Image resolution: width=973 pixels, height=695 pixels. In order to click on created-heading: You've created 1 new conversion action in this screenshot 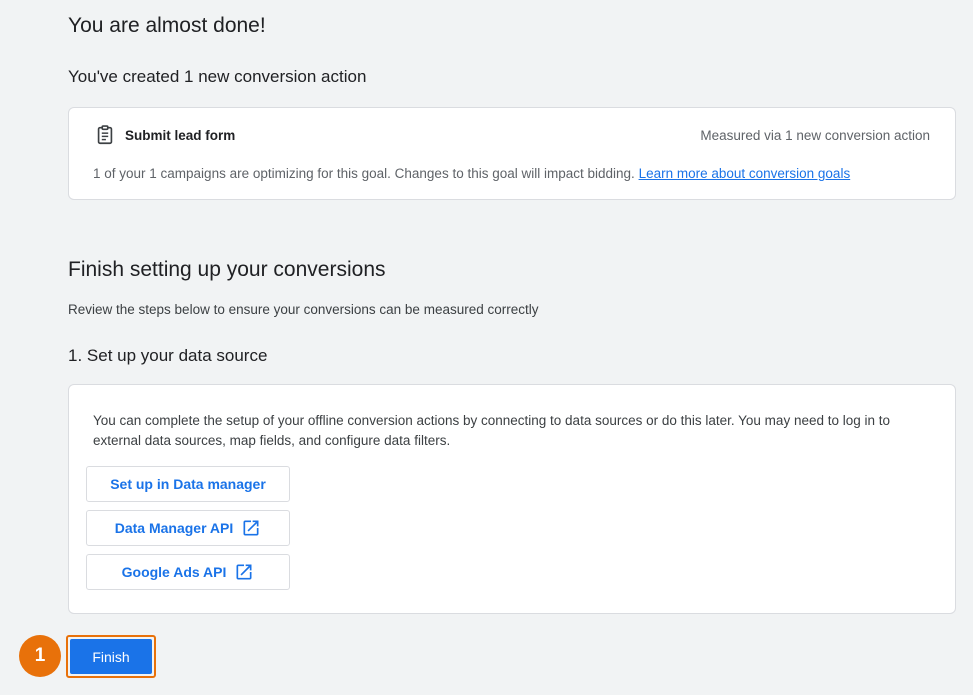, I will do `click(217, 76)`.